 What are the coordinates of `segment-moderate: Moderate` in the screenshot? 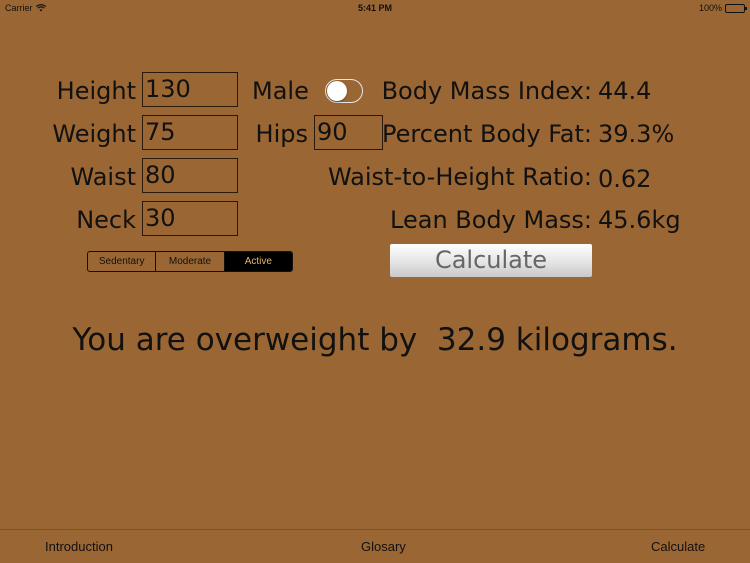 It's located at (190, 261).